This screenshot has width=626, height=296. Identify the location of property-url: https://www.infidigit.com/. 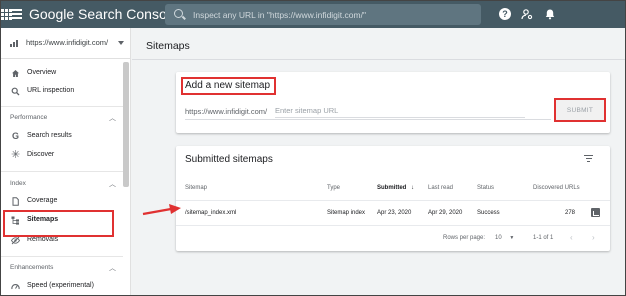
(67, 42).